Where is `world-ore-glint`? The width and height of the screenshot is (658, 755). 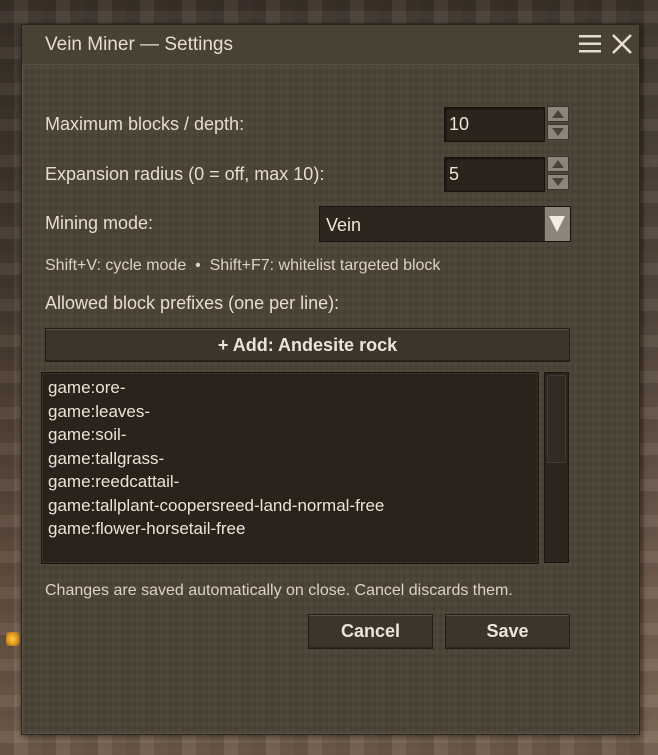 world-ore-glint is located at coordinates (13, 639).